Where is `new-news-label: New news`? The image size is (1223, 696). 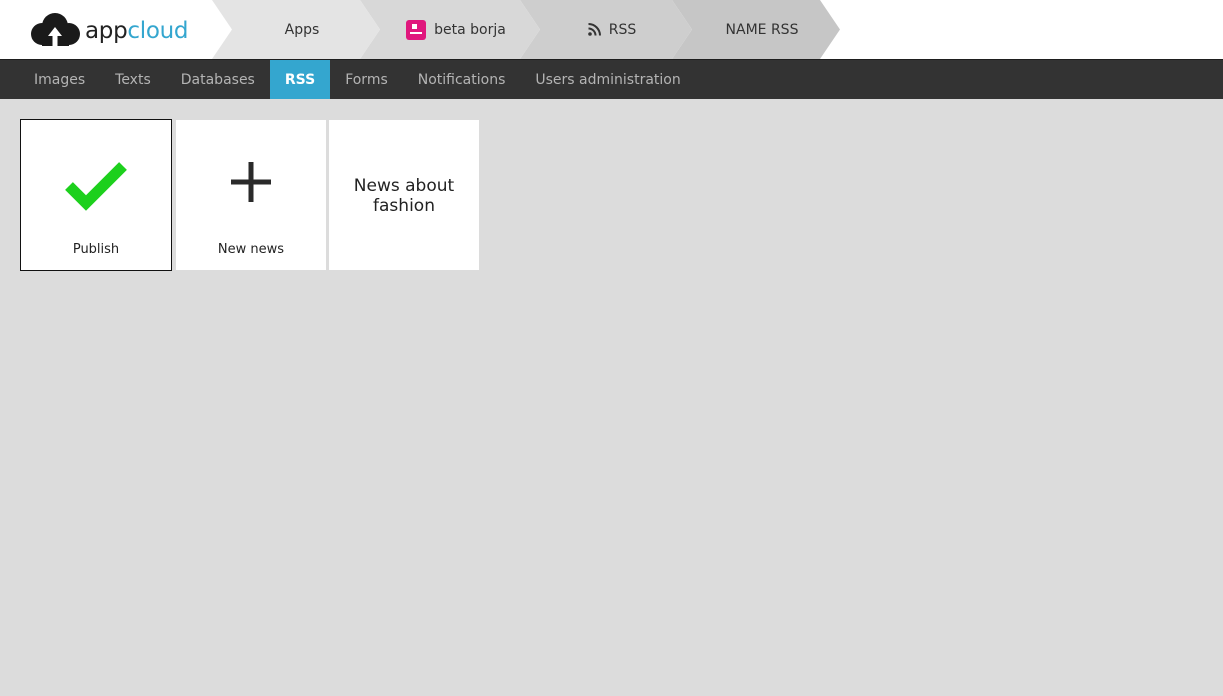
new-news-label: New news is located at coordinates (251, 249).